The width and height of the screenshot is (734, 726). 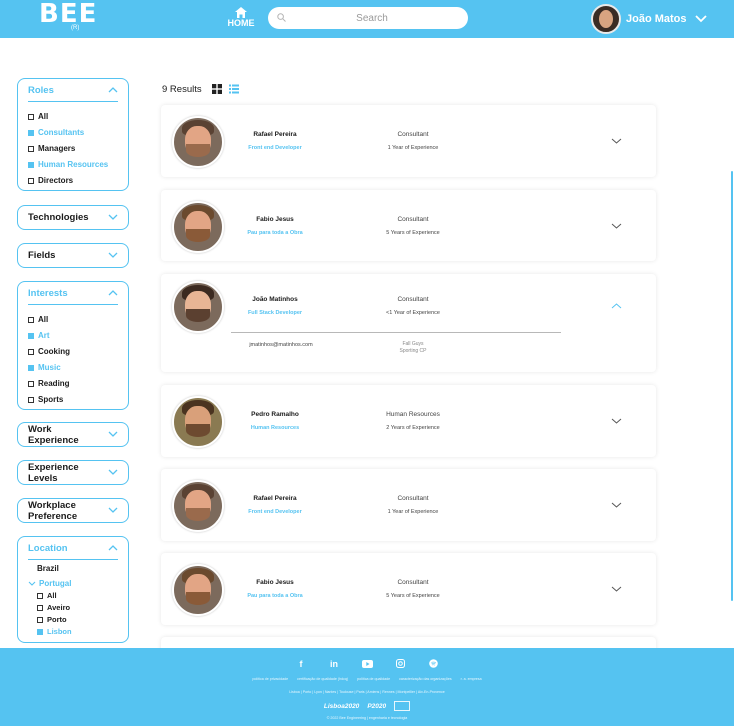 I want to click on footer-link: política de qualidade, so click(x=373, y=679).